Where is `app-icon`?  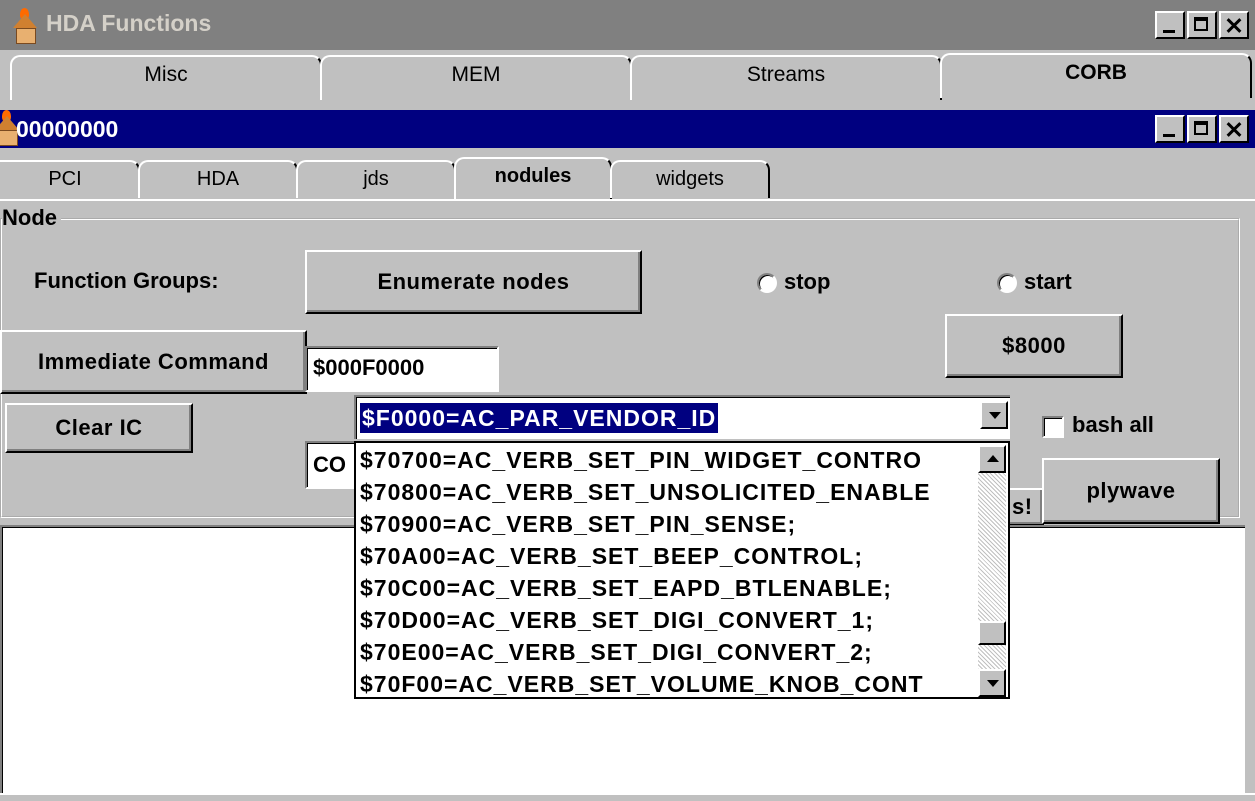 app-icon is located at coordinates (24, 26).